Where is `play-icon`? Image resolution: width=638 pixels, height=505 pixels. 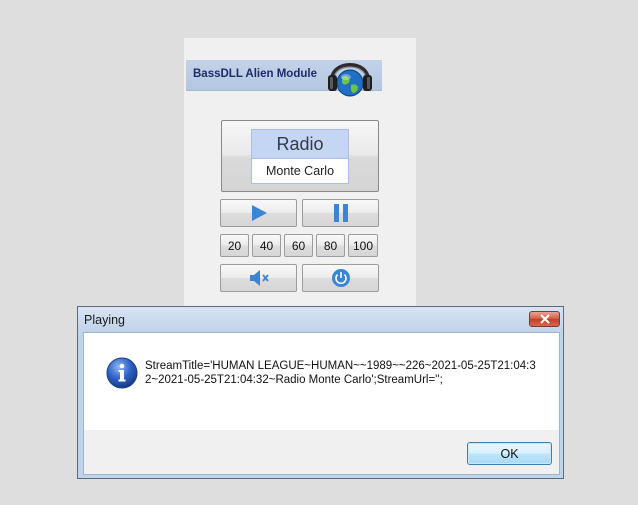
play-icon is located at coordinates (259, 213).